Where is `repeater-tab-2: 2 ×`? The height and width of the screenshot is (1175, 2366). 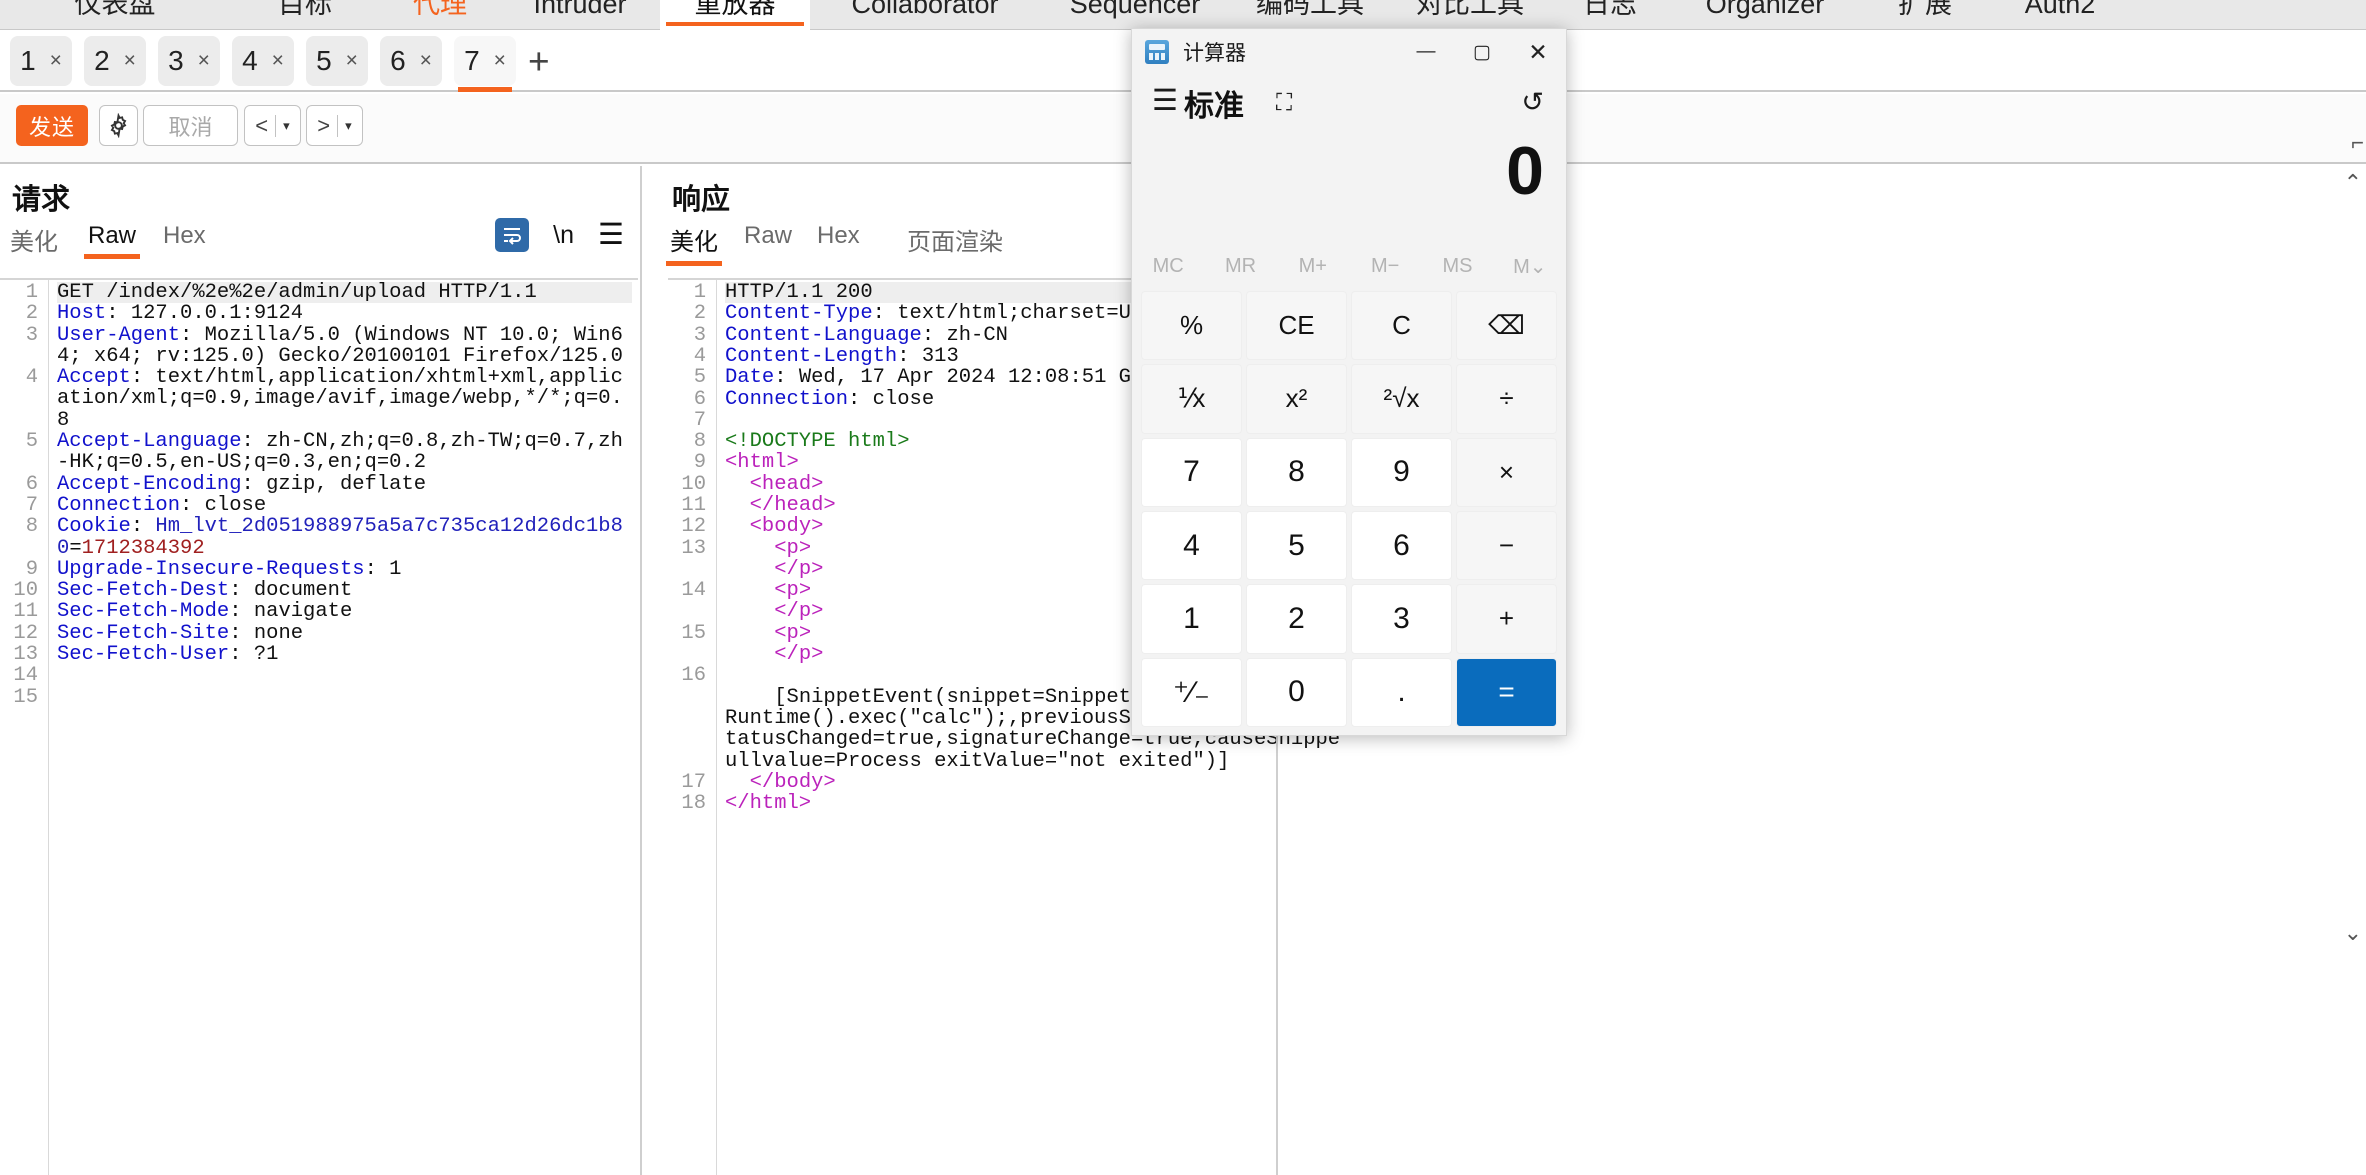 repeater-tab-2: 2 × is located at coordinates (115, 61).